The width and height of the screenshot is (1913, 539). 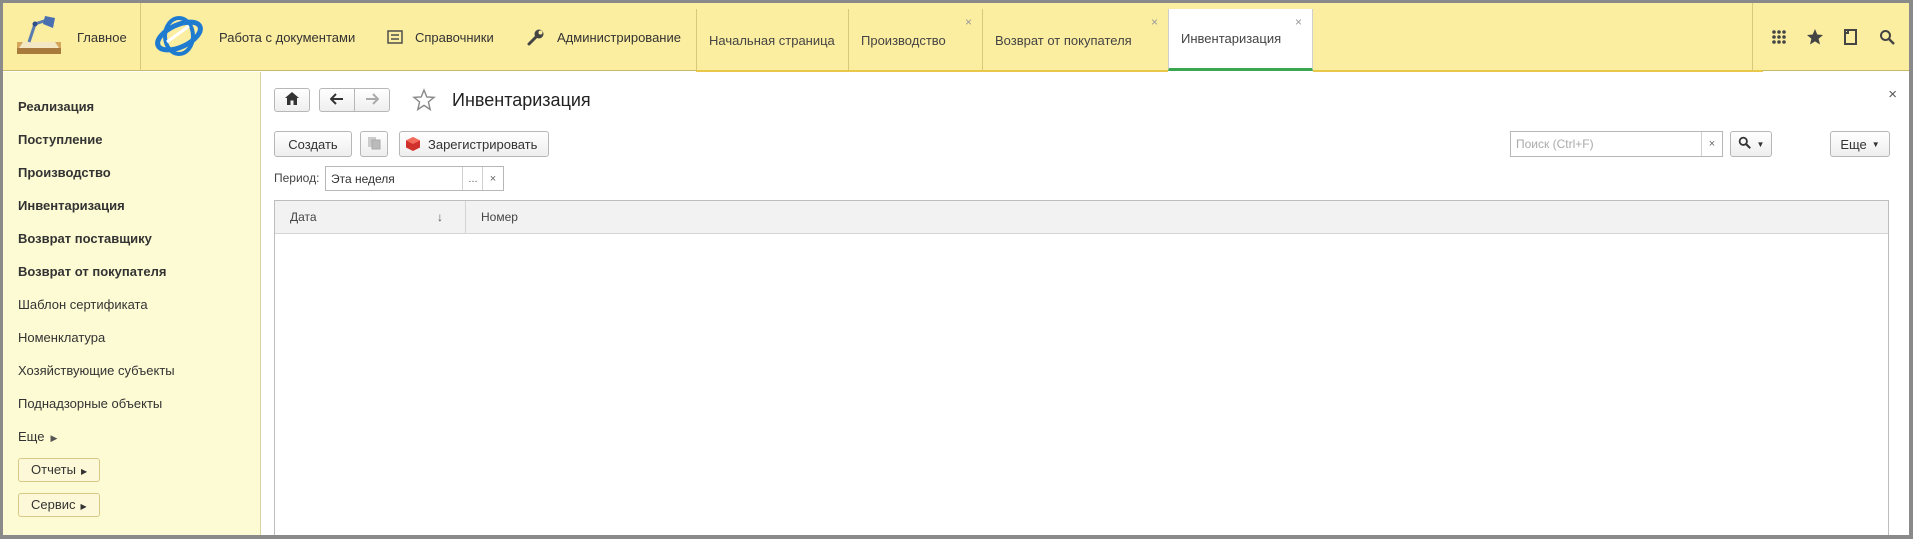 What do you see at coordinates (72, 37) in the screenshot?
I see `section-home: Главное` at bounding box center [72, 37].